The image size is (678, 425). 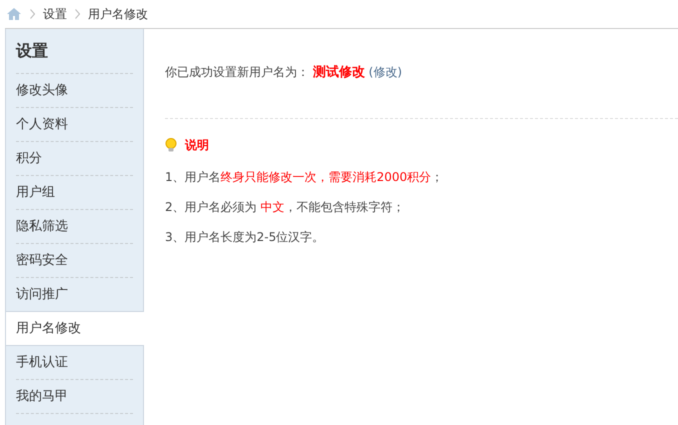 I want to click on sidebar-item: 积分, so click(x=74, y=159).